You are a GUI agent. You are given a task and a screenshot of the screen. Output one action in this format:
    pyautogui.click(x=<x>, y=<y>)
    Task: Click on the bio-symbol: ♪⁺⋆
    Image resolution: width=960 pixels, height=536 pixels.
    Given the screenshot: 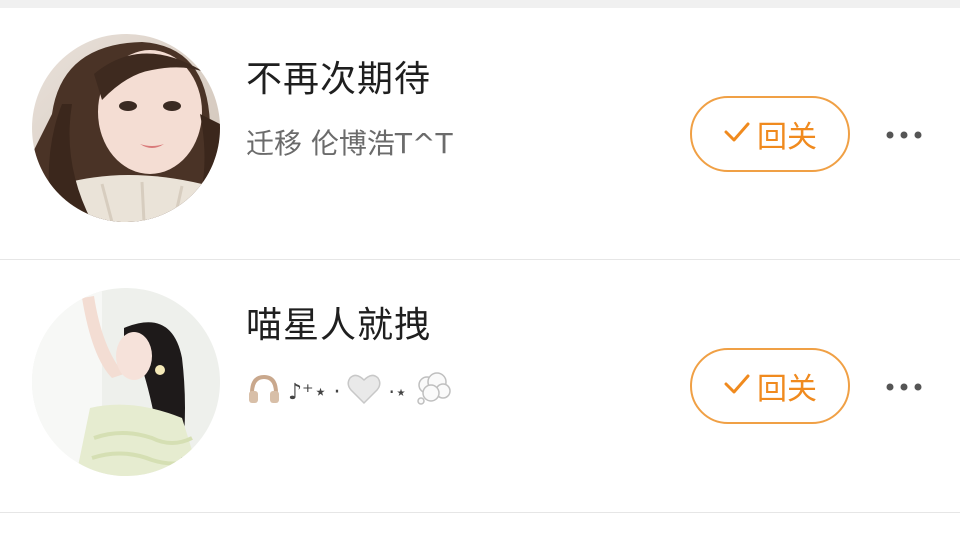 What is the action you would take?
    pyautogui.click(x=308, y=392)
    